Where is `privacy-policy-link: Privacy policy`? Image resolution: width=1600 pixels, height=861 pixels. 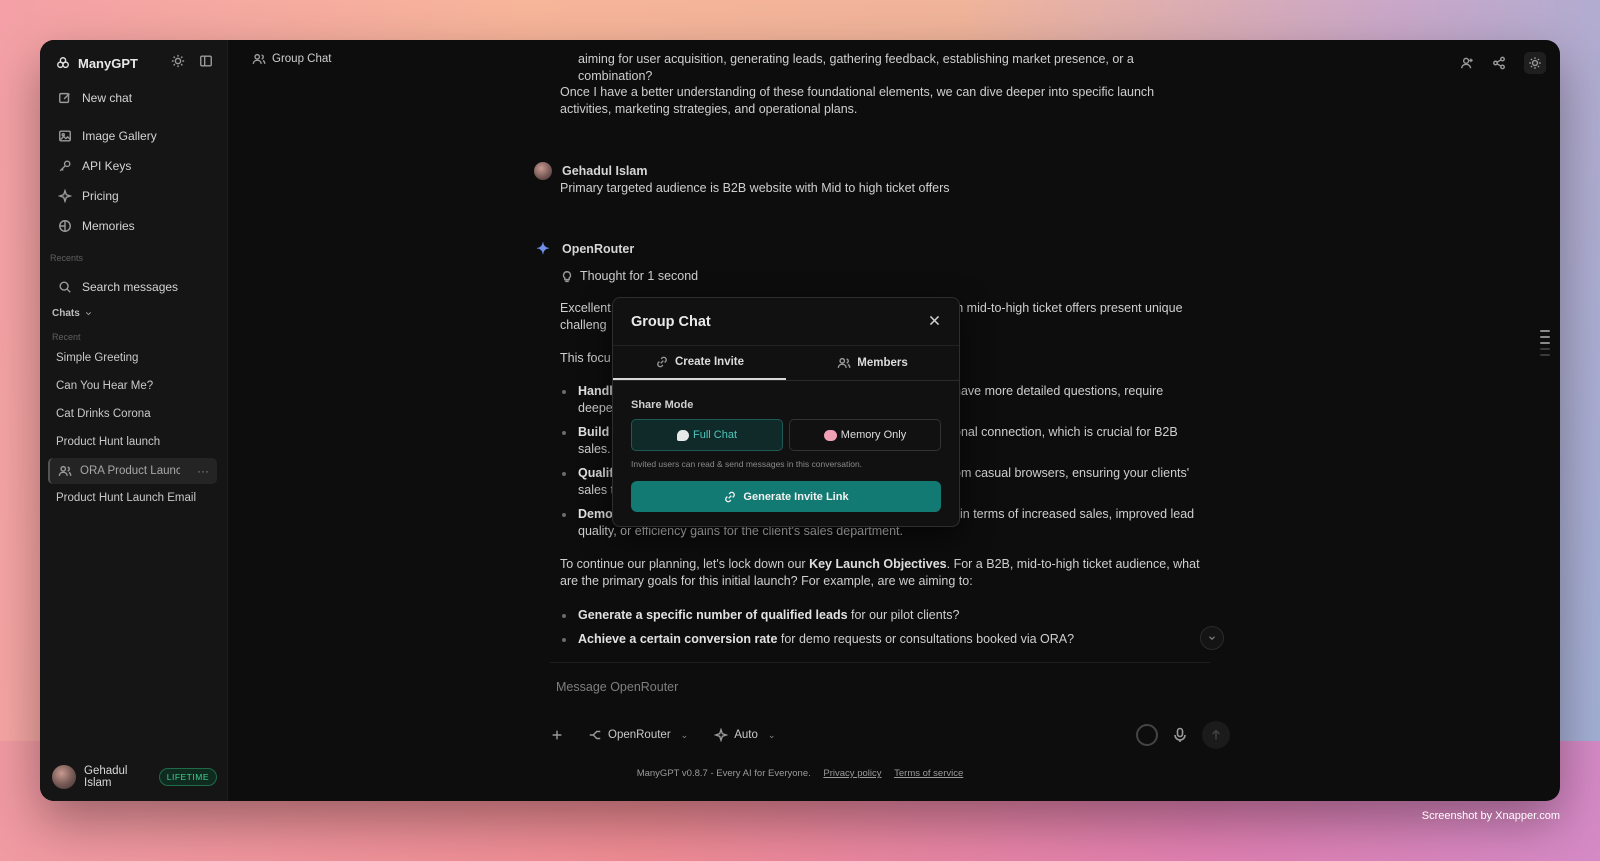 privacy-policy-link: Privacy policy is located at coordinates (852, 773).